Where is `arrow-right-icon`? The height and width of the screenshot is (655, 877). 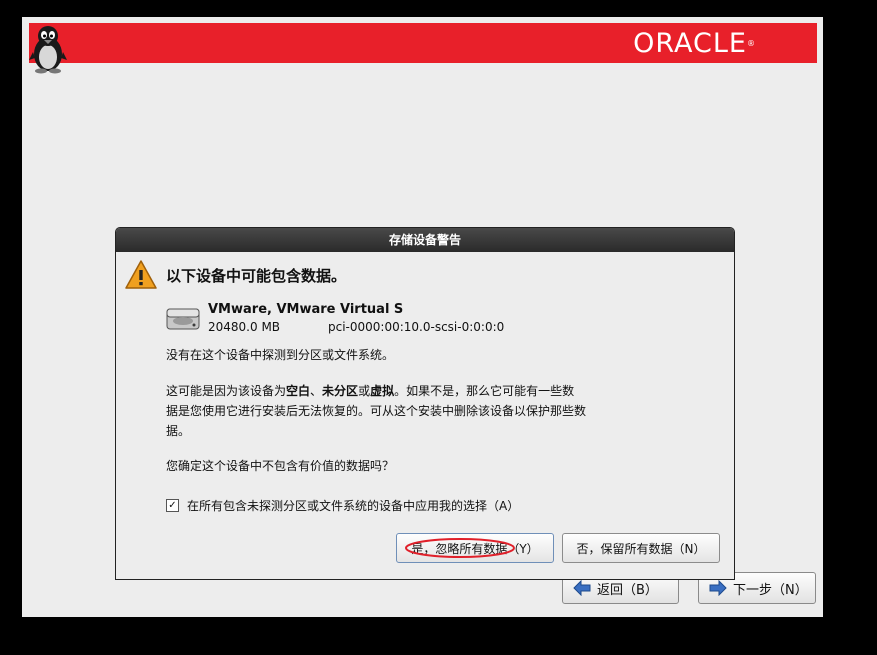 arrow-right-icon is located at coordinates (718, 588).